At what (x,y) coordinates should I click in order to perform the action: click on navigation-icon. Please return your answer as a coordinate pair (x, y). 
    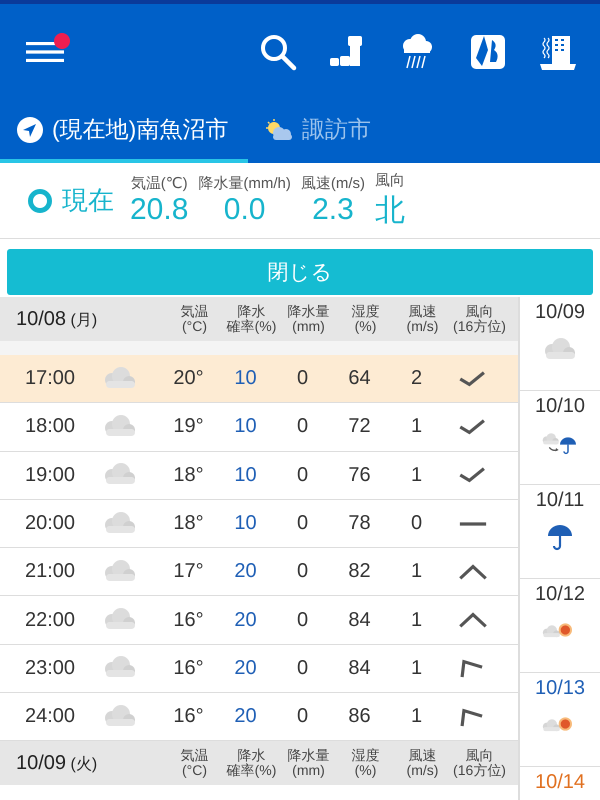
    Looking at the image, I should click on (30, 130).